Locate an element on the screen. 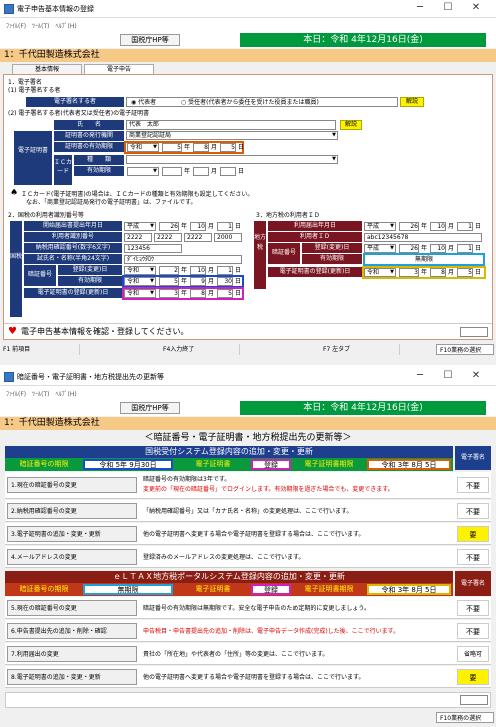 This screenshot has width=496, height=727. radio-representative: ◉ 代表者 is located at coordinates (143, 102).